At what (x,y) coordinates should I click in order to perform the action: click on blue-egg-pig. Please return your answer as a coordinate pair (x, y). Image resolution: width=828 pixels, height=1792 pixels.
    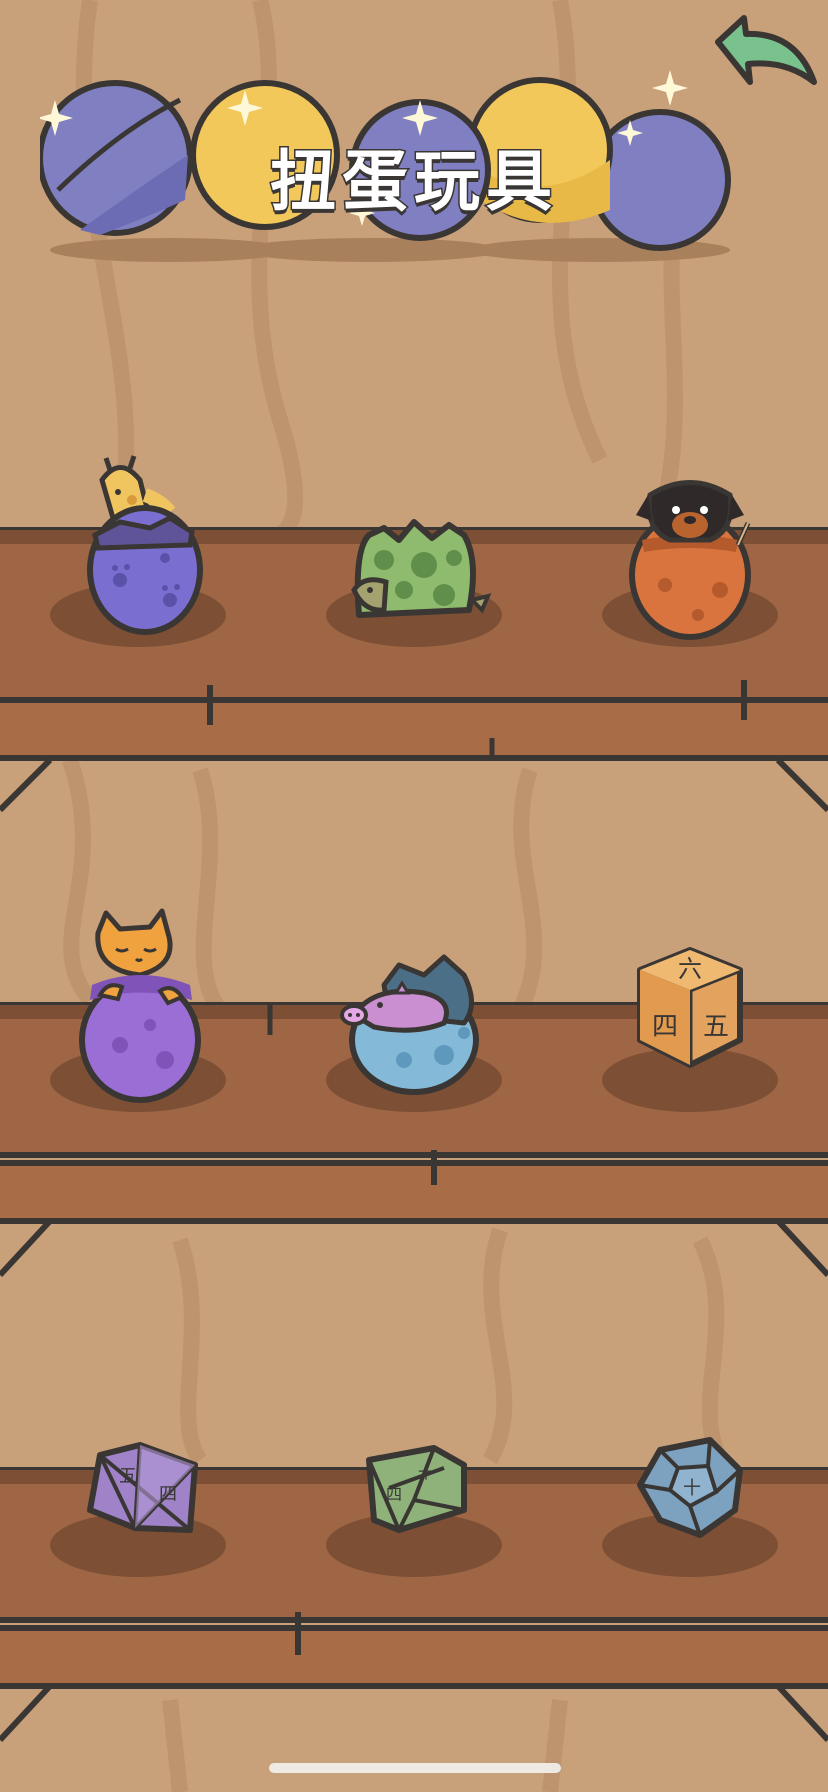
    Looking at the image, I should click on (414, 1005).